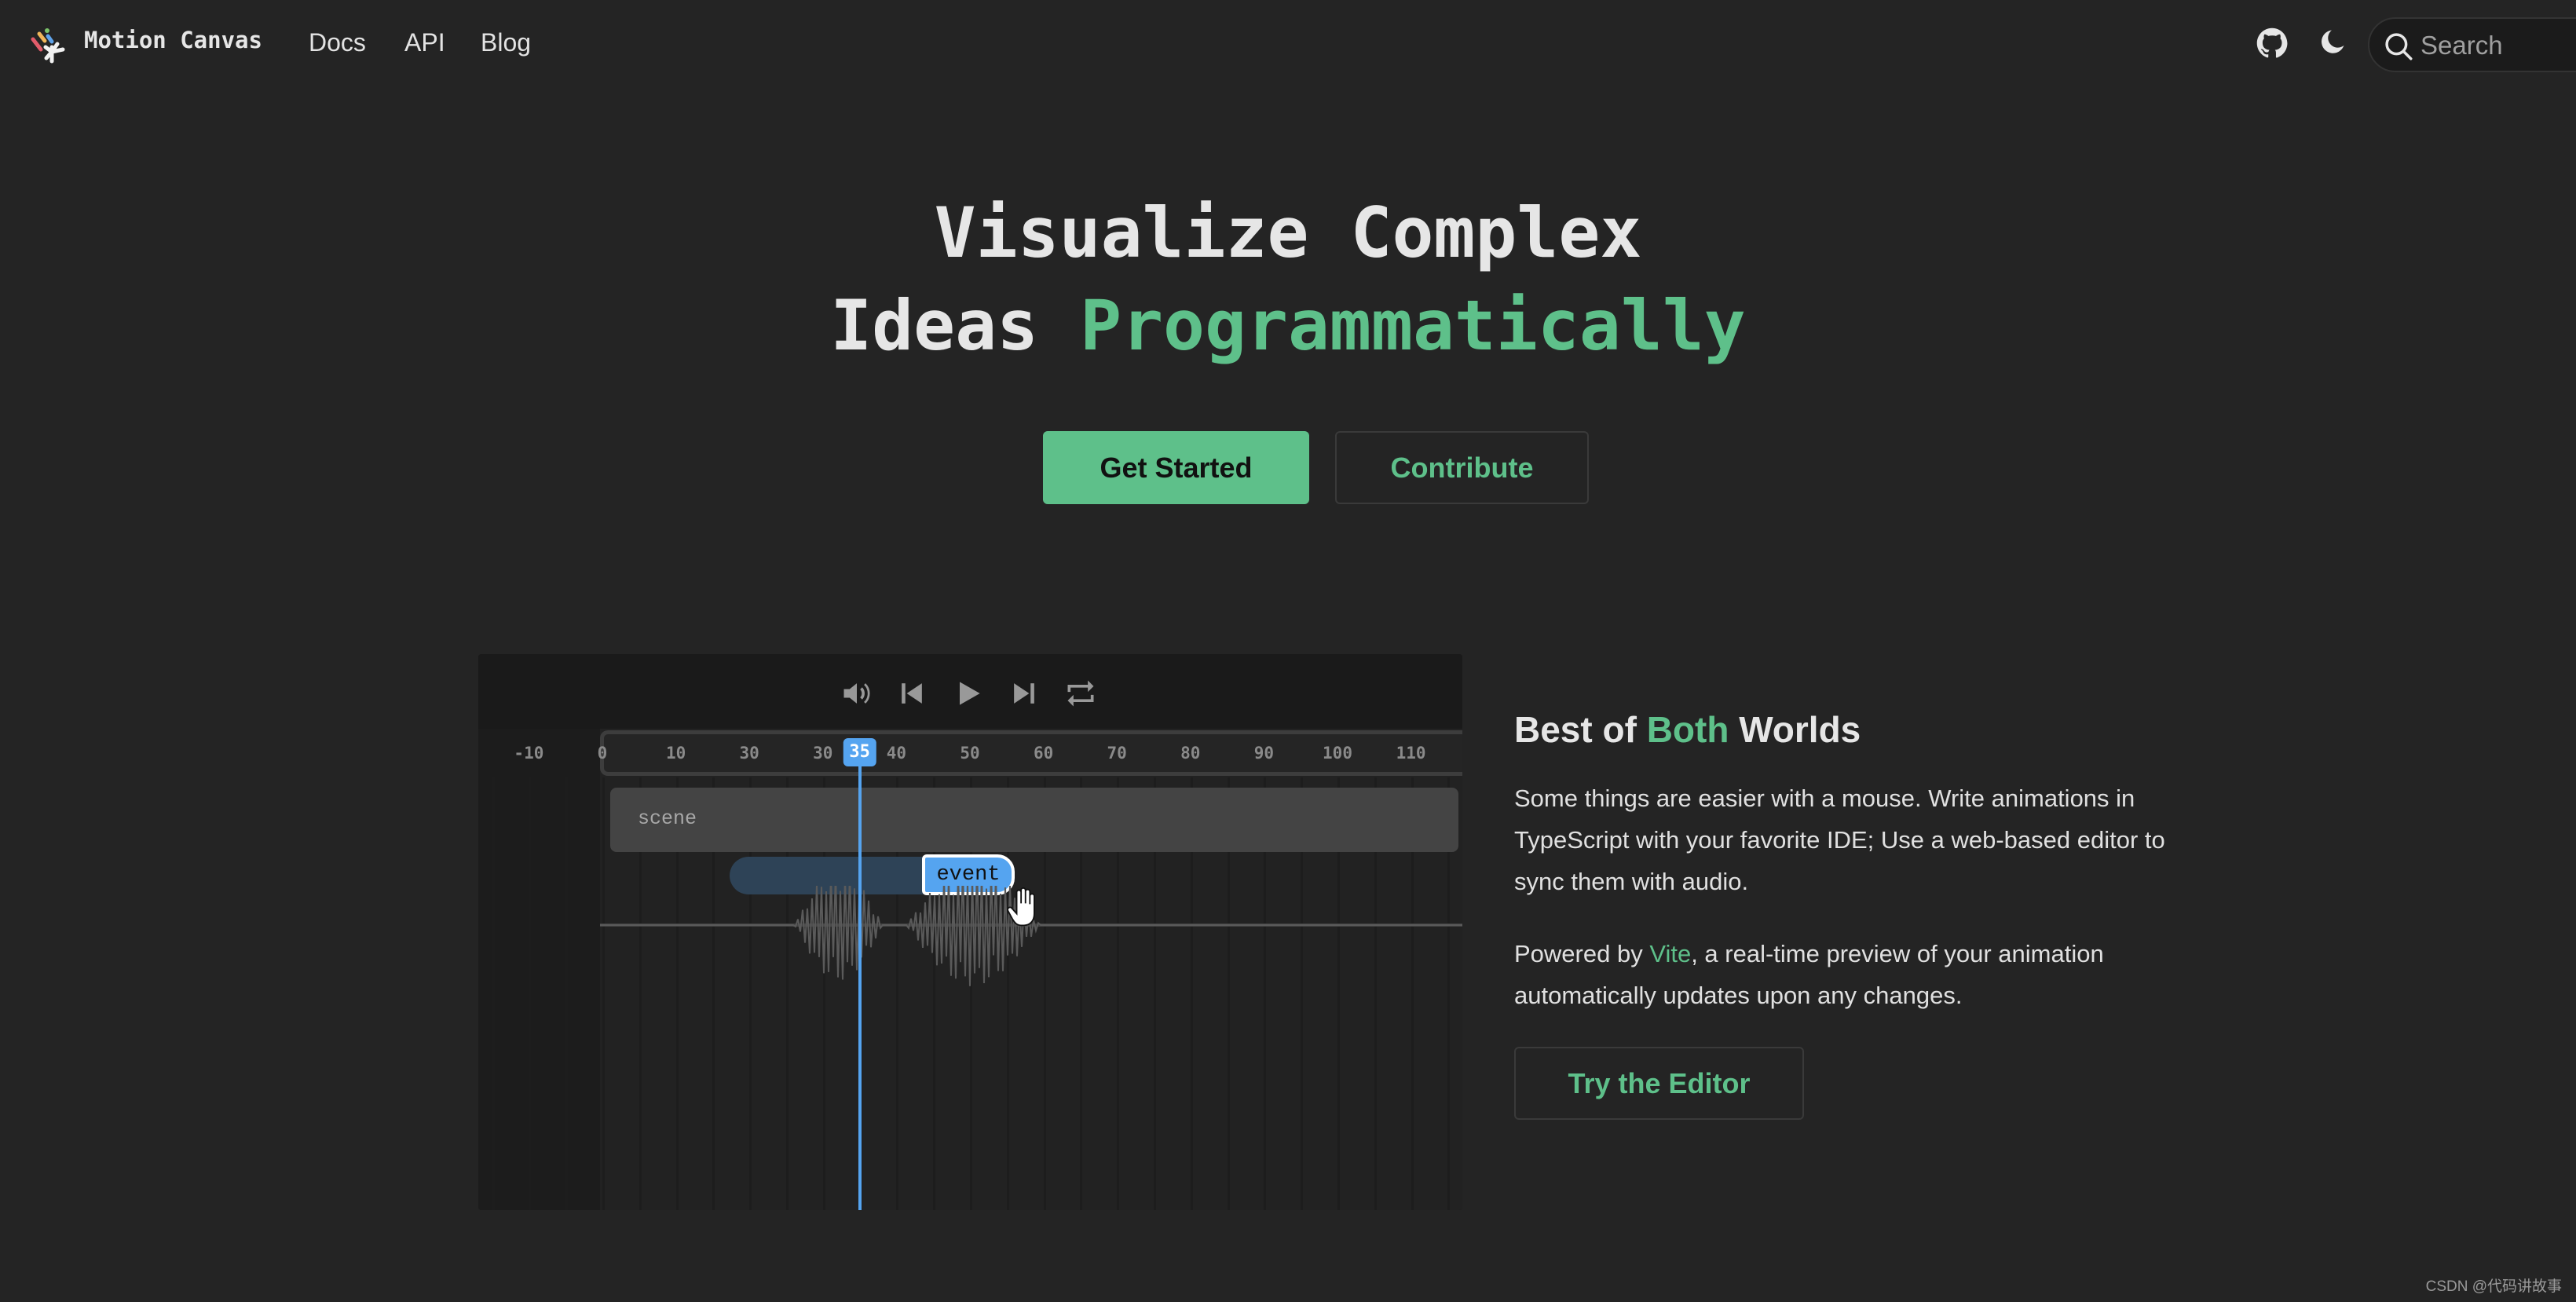 This screenshot has width=2576, height=1302. What do you see at coordinates (1338, 753) in the screenshot?
I see `ruler-tick-label: 100` at bounding box center [1338, 753].